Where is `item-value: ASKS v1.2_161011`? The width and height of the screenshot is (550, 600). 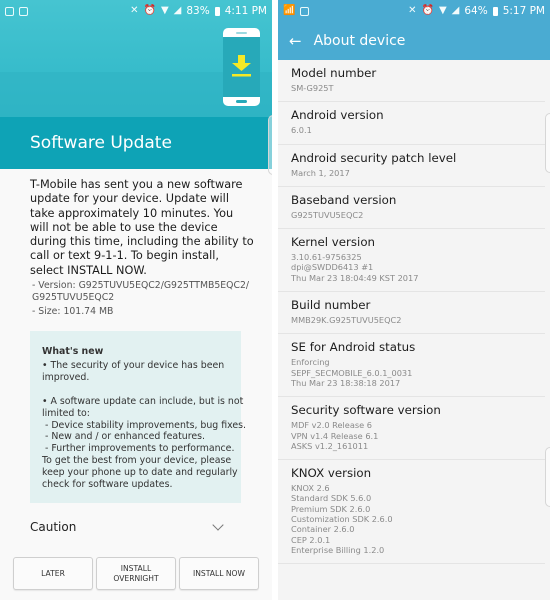 item-value: ASKS v1.2_161011 is located at coordinates (330, 445).